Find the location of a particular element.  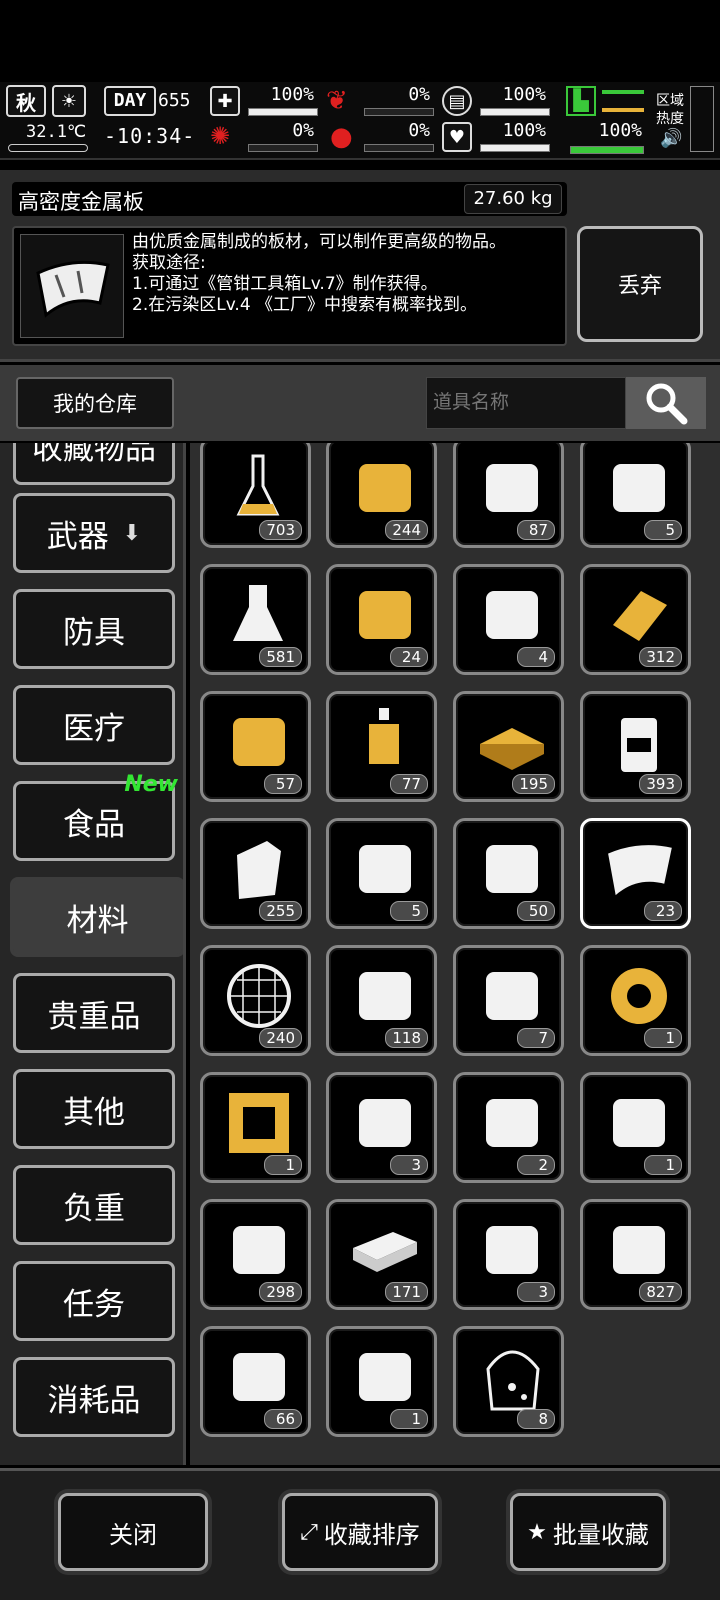

inventory-slot: 23 is located at coordinates (635, 873).